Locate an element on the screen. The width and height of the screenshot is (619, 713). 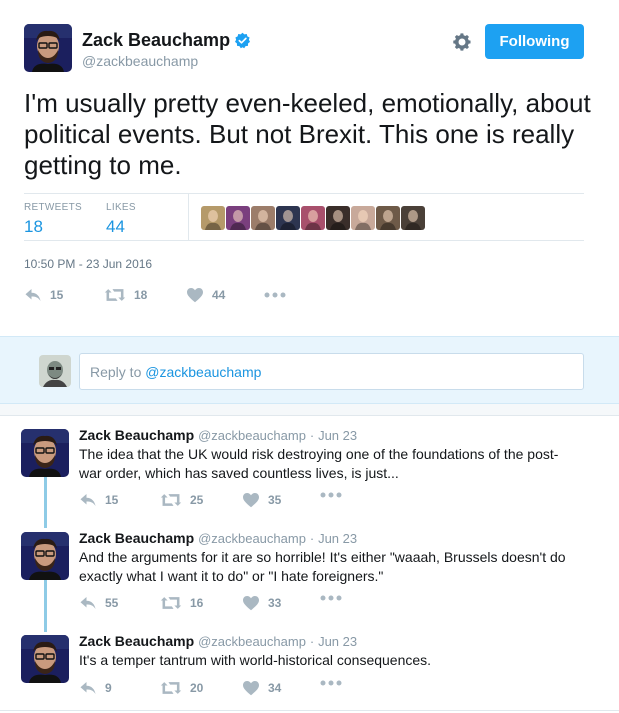
like-button: 35 is located at coordinates (261, 500).